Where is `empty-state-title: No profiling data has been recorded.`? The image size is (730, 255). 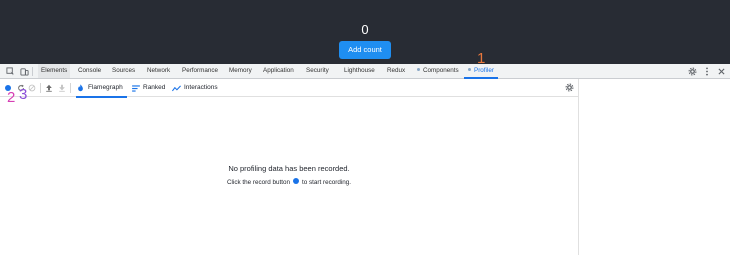 empty-state-title: No profiling data has been recorded. is located at coordinates (289, 168).